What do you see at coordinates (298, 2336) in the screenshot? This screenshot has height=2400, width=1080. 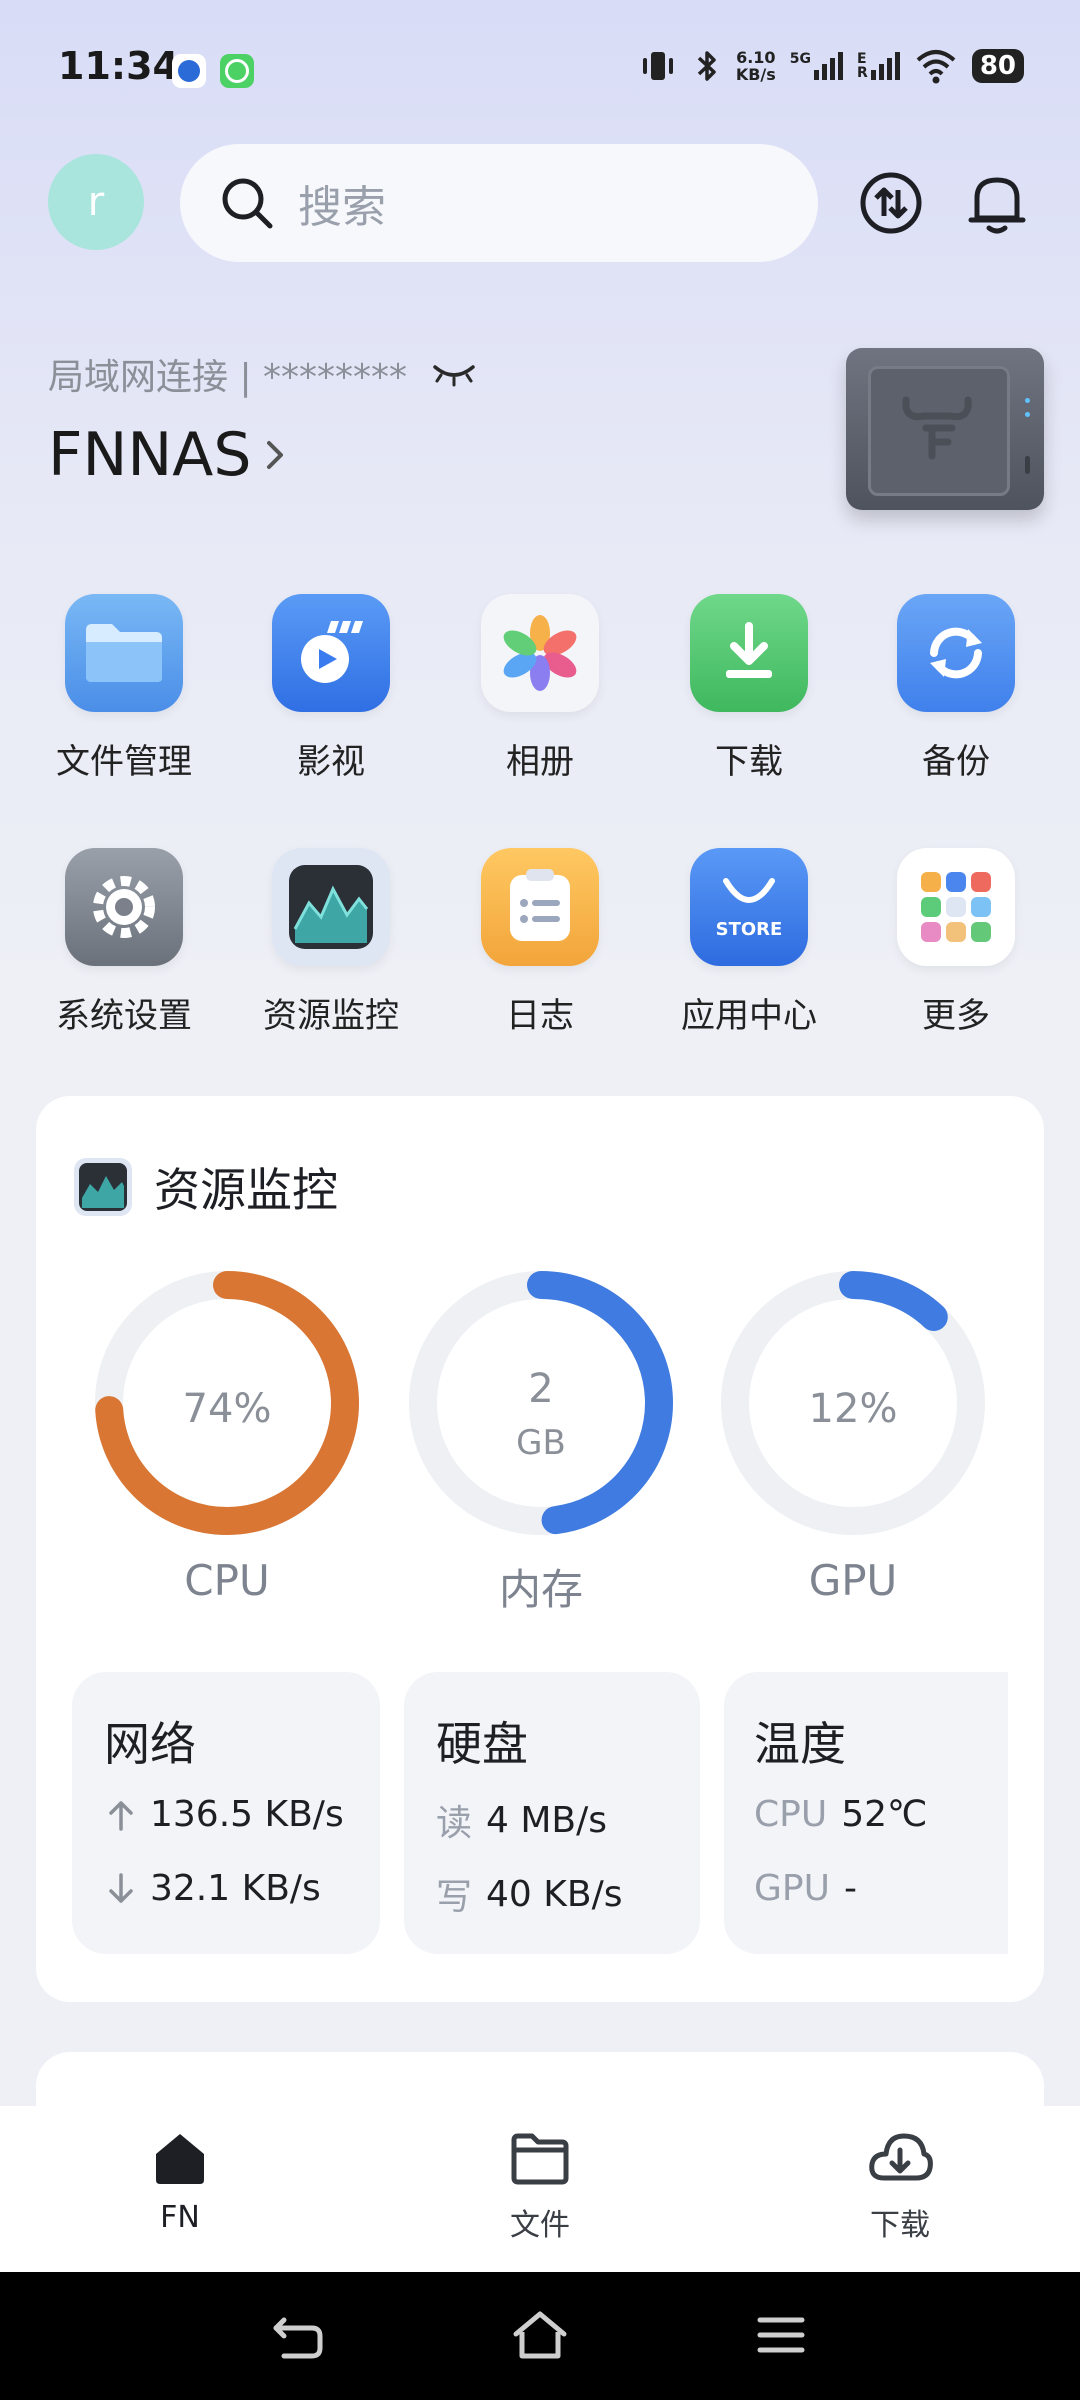 I see `back-icon` at bounding box center [298, 2336].